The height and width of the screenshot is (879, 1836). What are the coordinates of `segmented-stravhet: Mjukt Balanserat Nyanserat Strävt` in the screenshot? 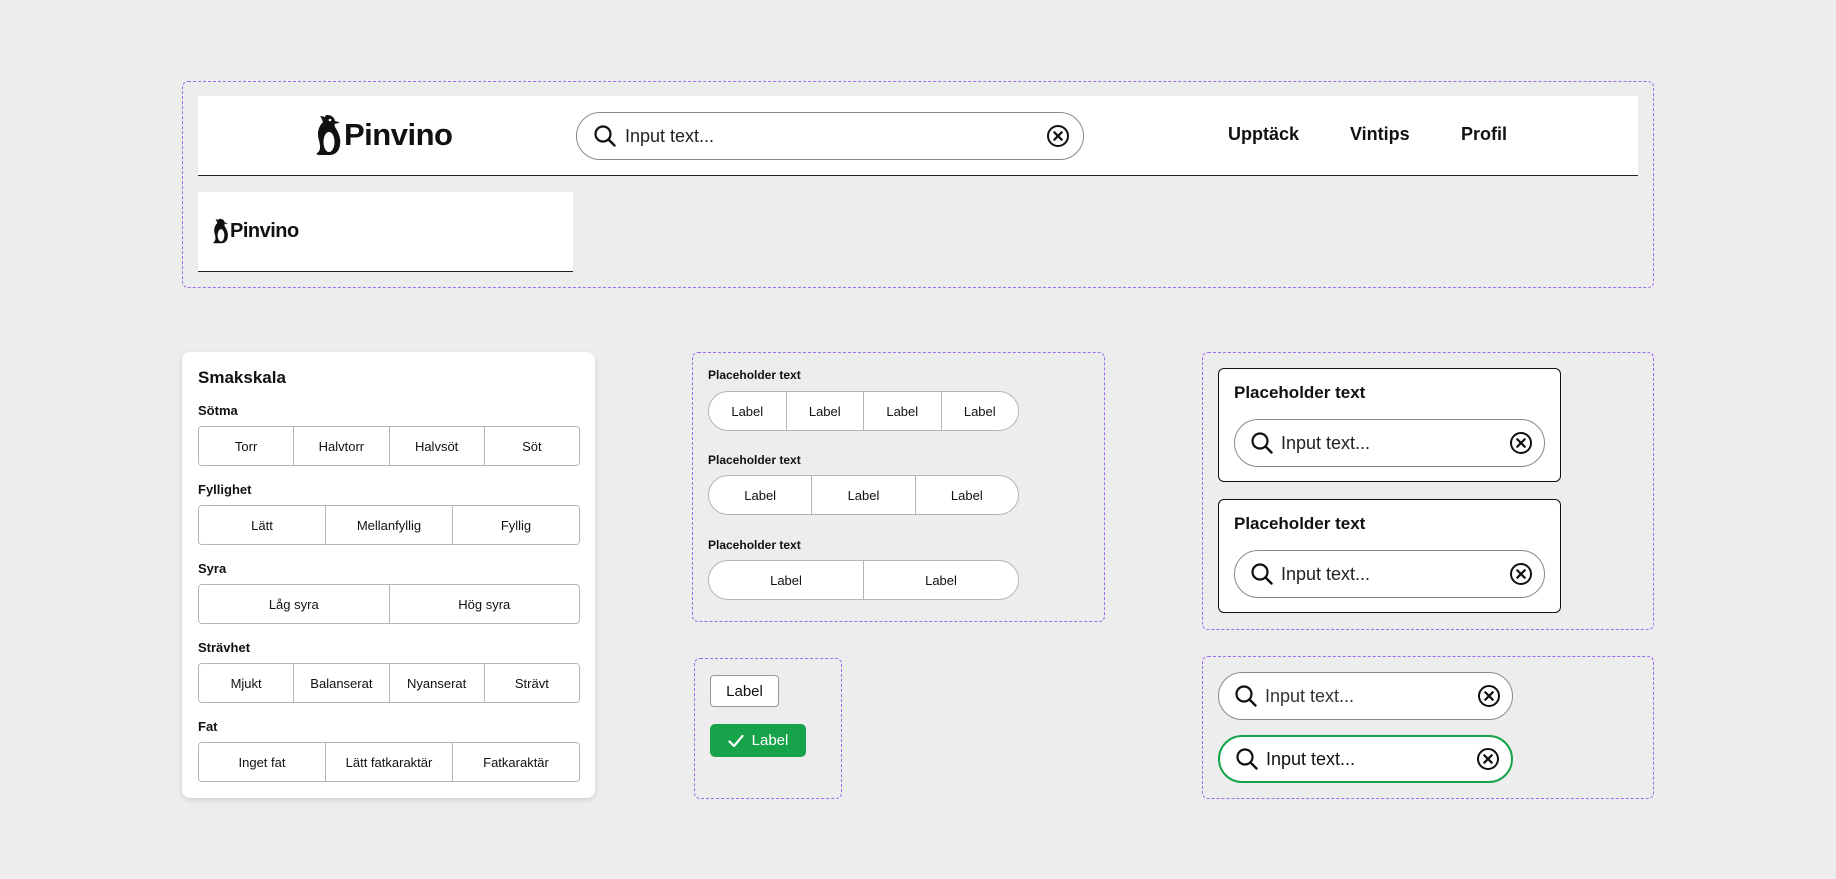 It's located at (389, 683).